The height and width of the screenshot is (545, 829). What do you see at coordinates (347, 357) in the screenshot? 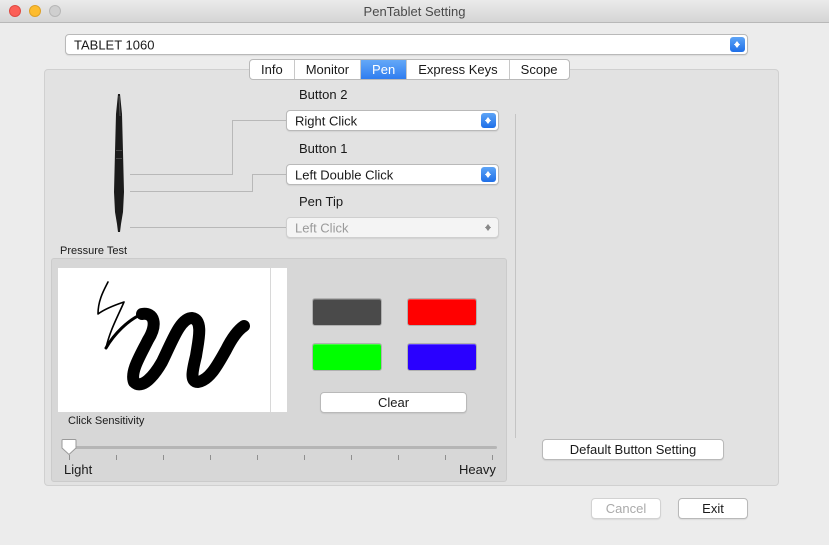
I see `color-swatch-green` at bounding box center [347, 357].